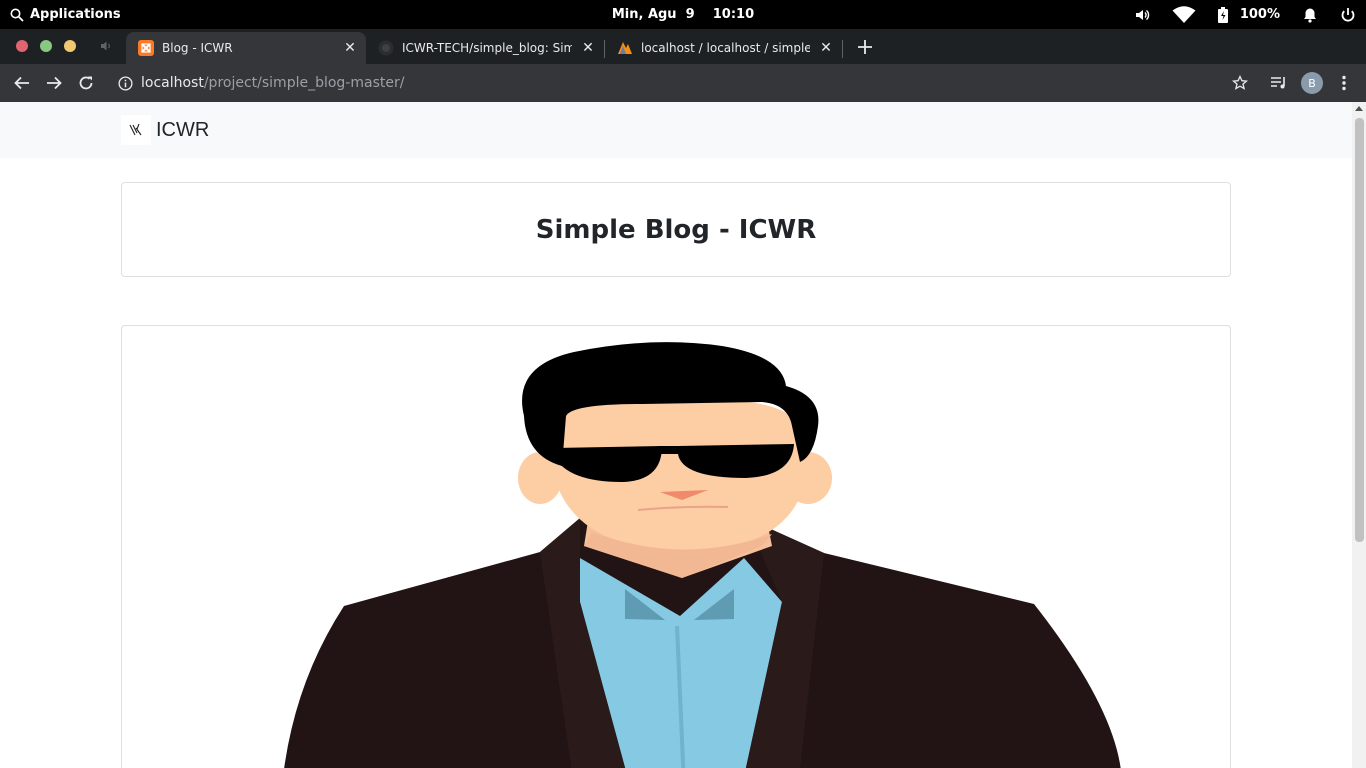 Image resolution: width=1366 pixels, height=768 pixels. What do you see at coordinates (146, 48) in the screenshot?
I see `xampp-favicon-icon` at bounding box center [146, 48].